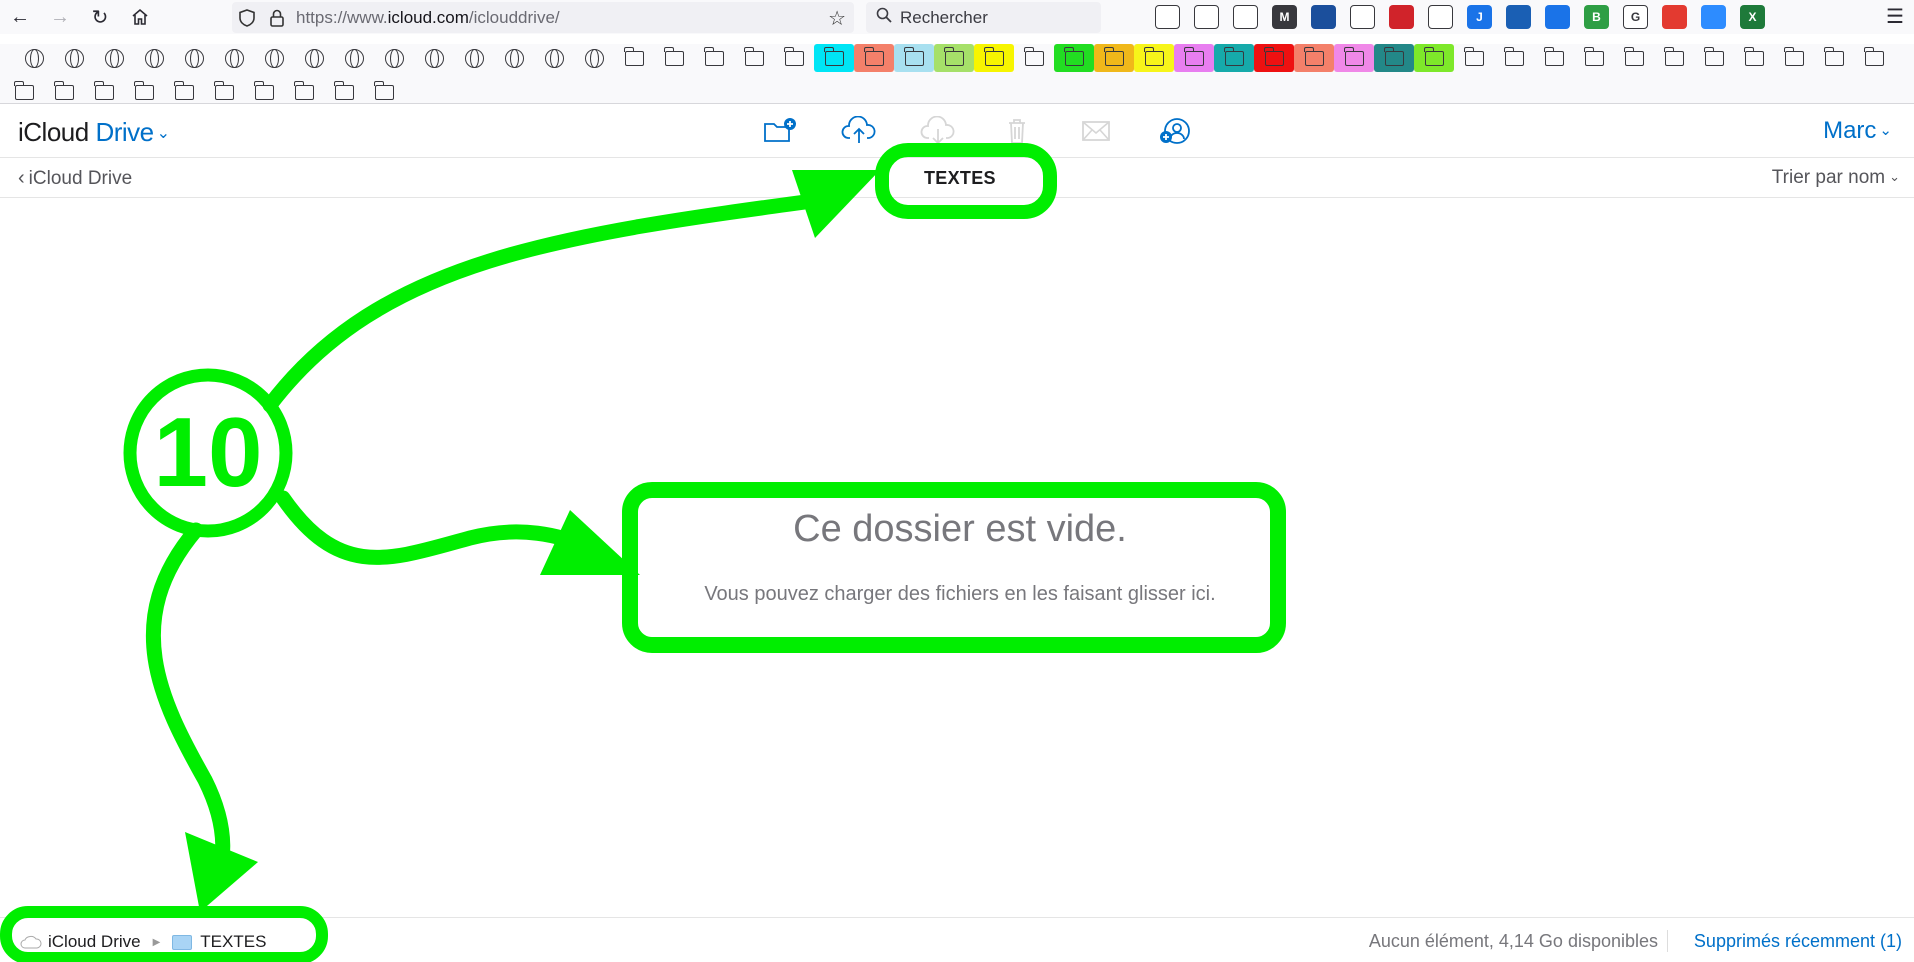 Image resolution: width=1914 pixels, height=962 pixels. I want to click on sort-dropdown: Trier par nom ⌄, so click(1836, 178).